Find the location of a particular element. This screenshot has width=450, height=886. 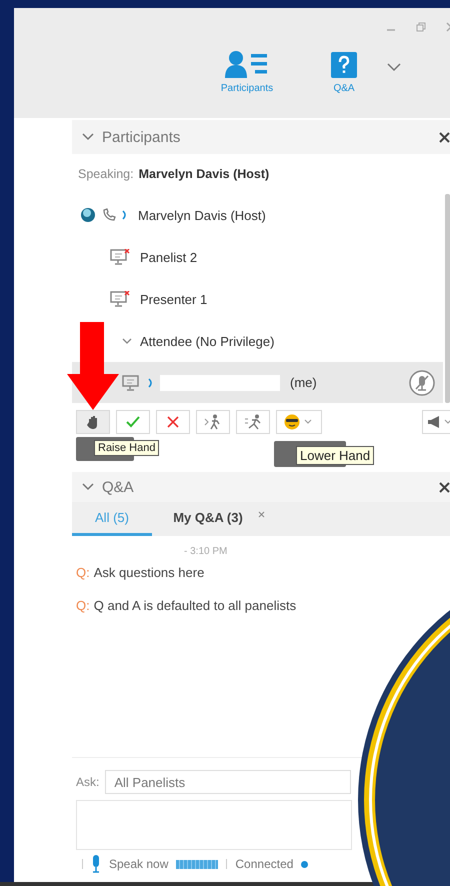

participant-row: Attendee (No Privilege) is located at coordinates (257, 341).